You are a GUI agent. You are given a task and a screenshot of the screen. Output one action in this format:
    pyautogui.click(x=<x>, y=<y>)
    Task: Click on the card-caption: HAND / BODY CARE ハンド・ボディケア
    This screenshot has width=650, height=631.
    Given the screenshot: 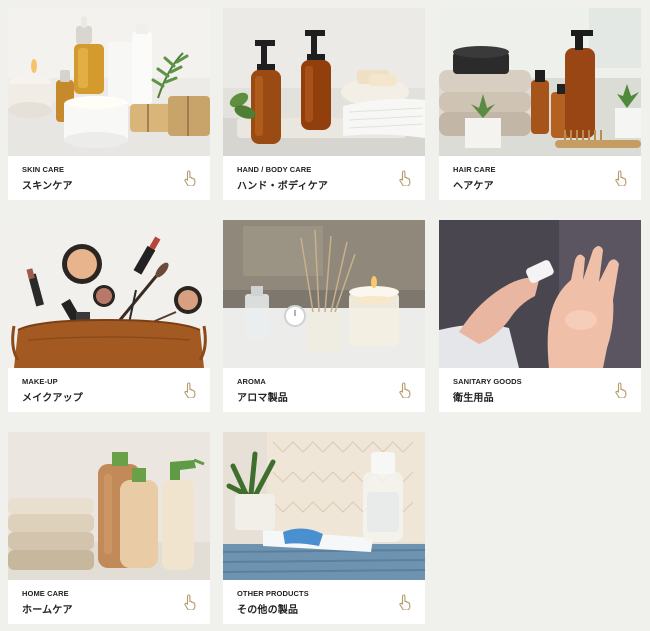 What is the action you would take?
    pyautogui.click(x=324, y=178)
    